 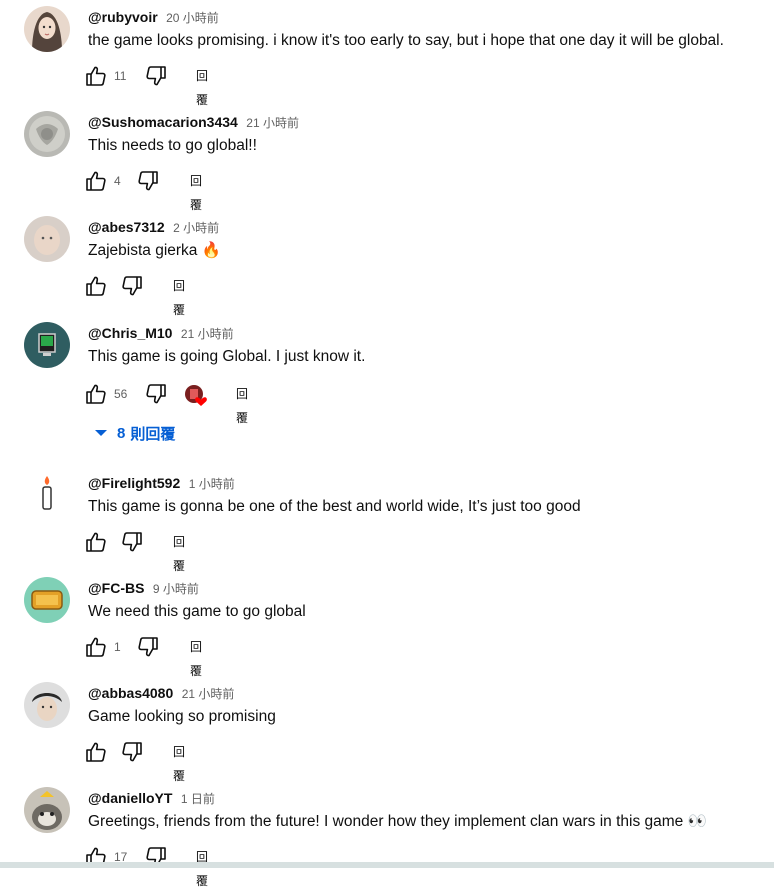 I want to click on comment-author: @abes7312, so click(x=126, y=227).